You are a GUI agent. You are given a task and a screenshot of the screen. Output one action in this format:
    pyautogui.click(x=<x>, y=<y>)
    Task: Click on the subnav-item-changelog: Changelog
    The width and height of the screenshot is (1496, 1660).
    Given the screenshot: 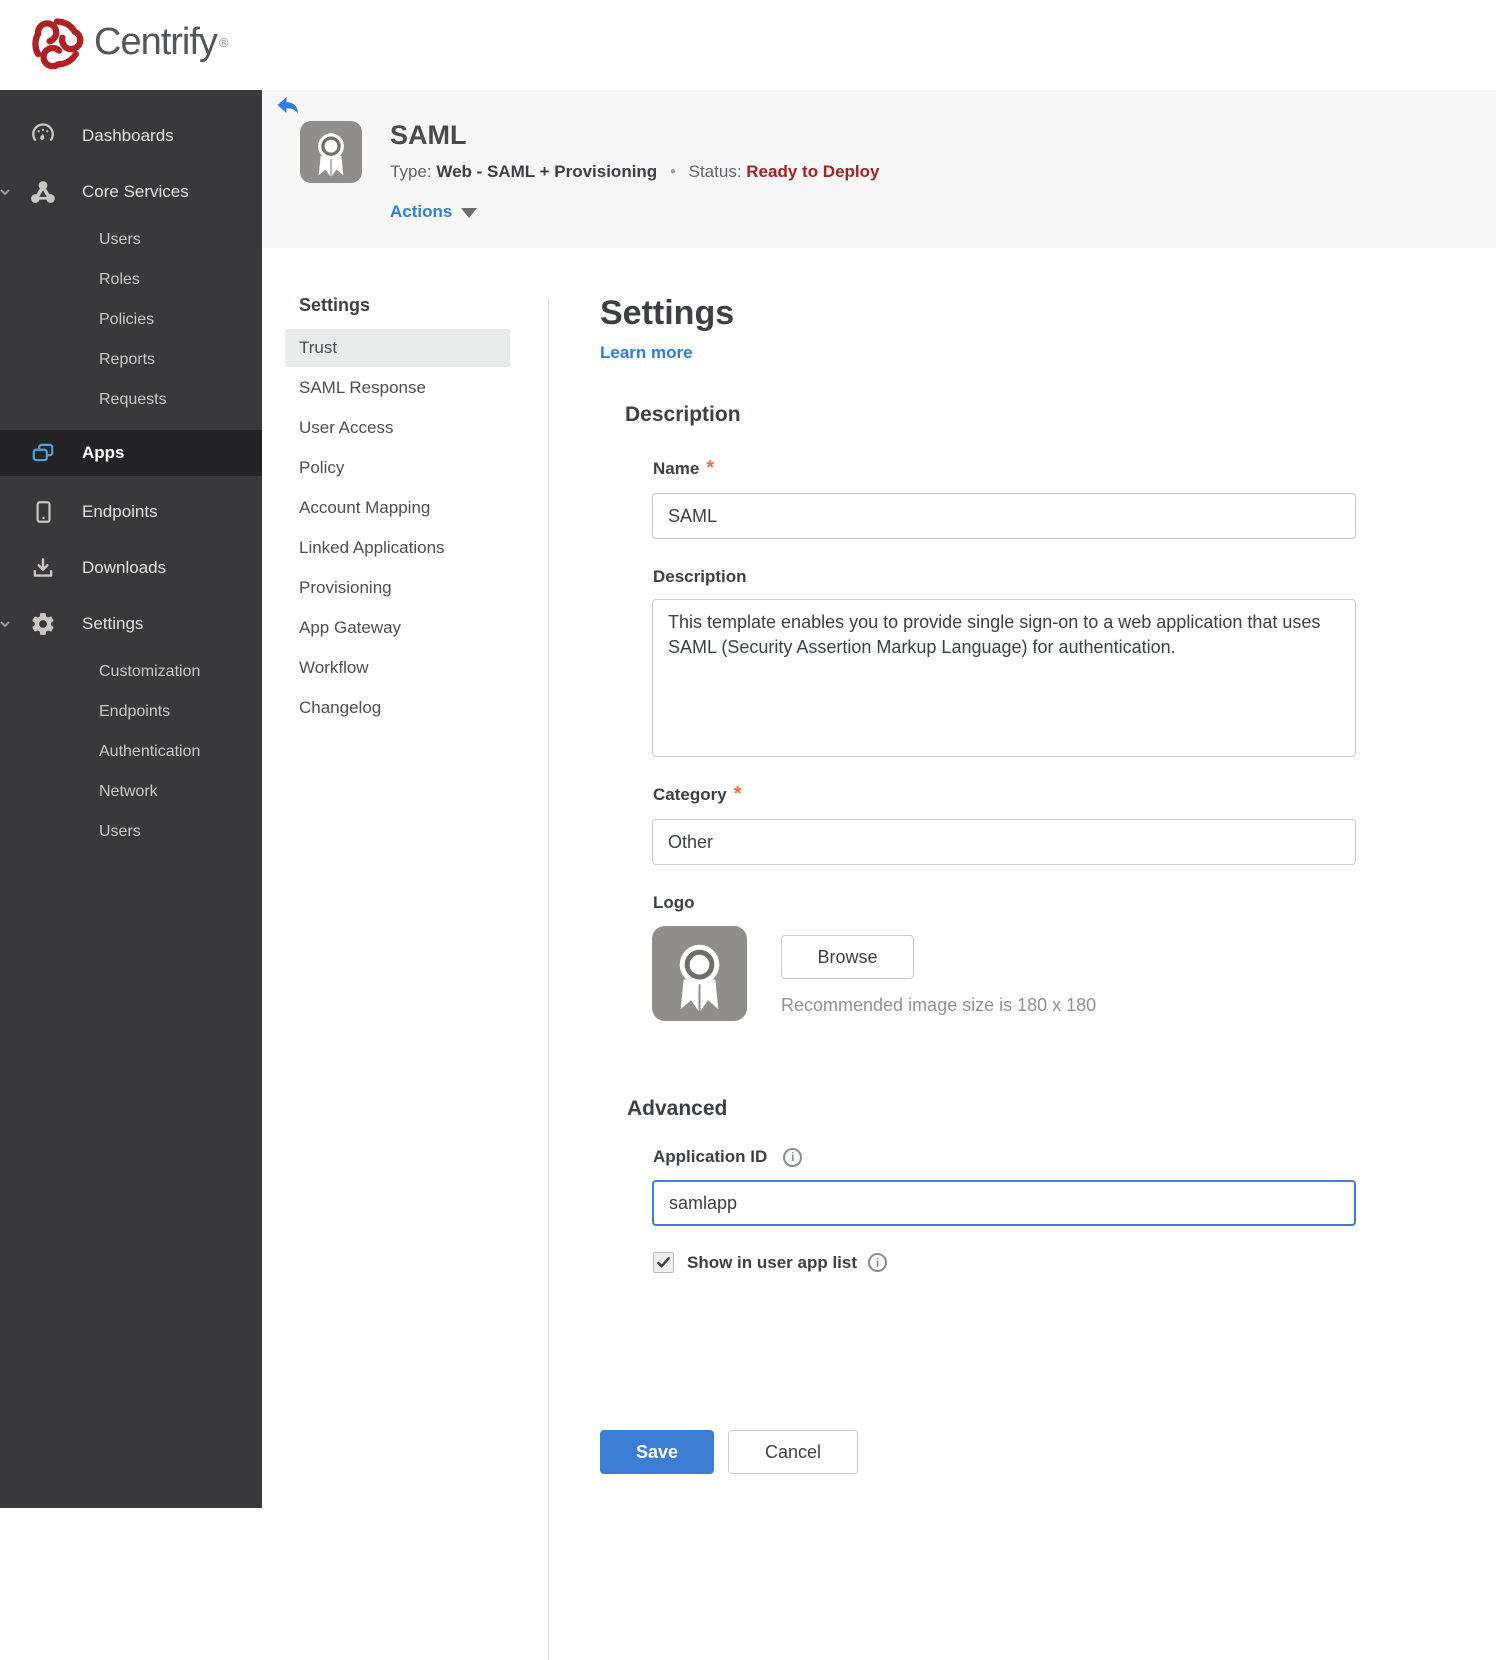 What is the action you would take?
    pyautogui.click(x=397, y=708)
    